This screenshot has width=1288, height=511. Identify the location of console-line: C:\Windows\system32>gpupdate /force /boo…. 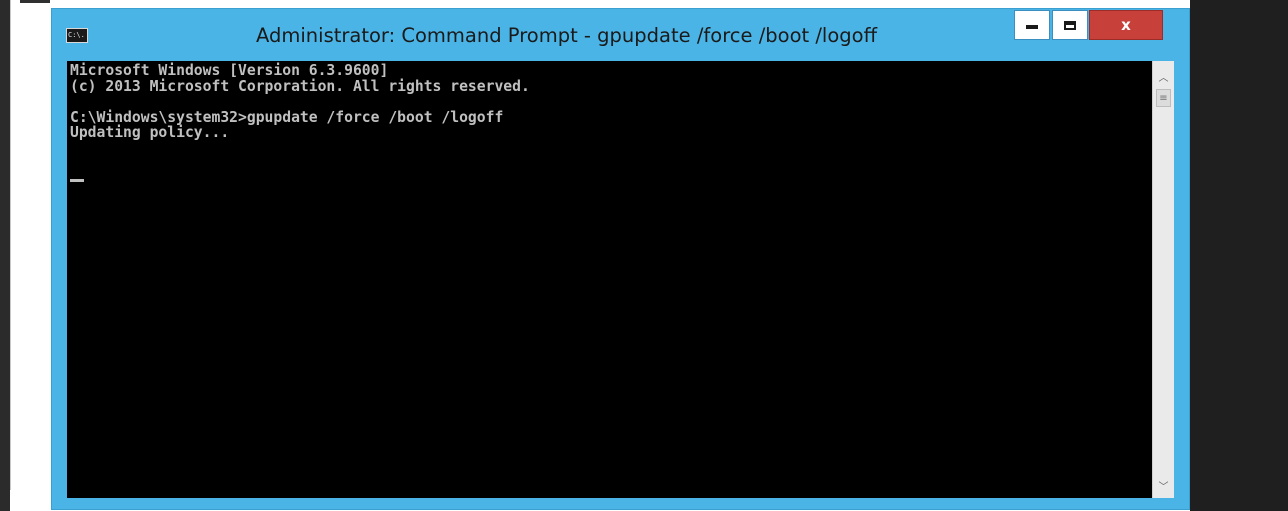
(287, 117).